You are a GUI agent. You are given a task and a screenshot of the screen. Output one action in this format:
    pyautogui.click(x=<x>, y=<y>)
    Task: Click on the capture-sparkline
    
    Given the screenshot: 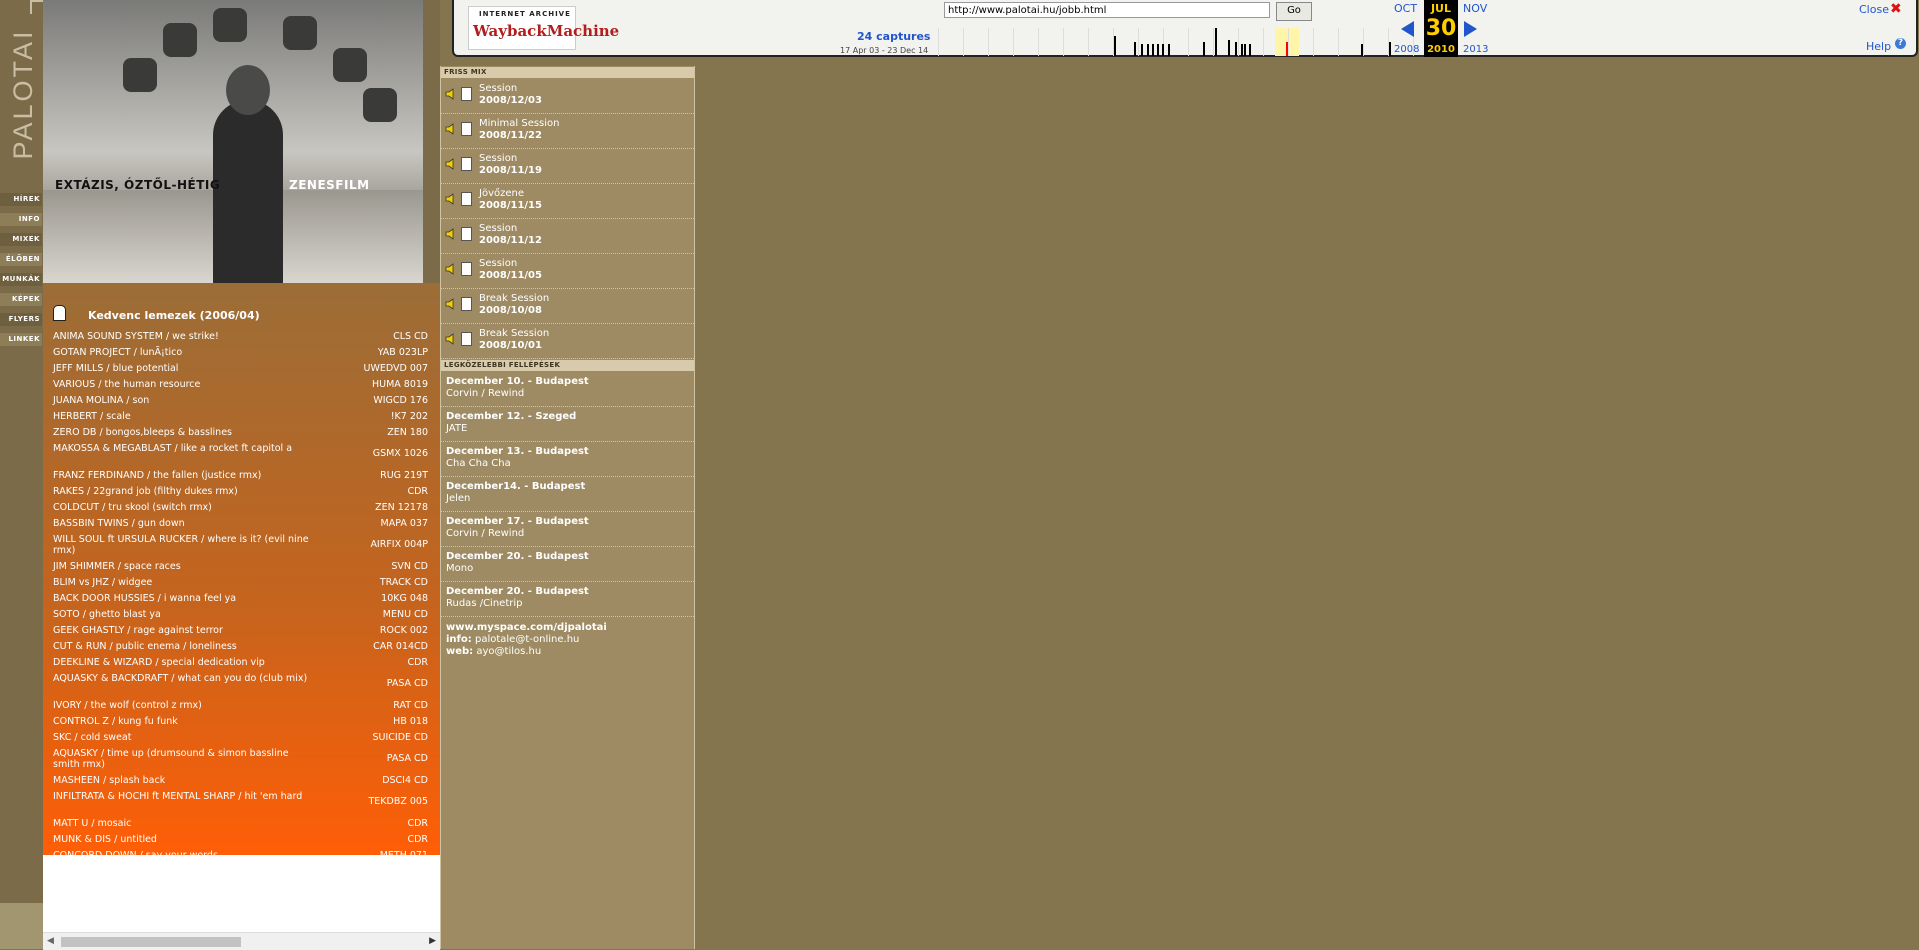 What is the action you would take?
    pyautogui.click(x=1201, y=42)
    